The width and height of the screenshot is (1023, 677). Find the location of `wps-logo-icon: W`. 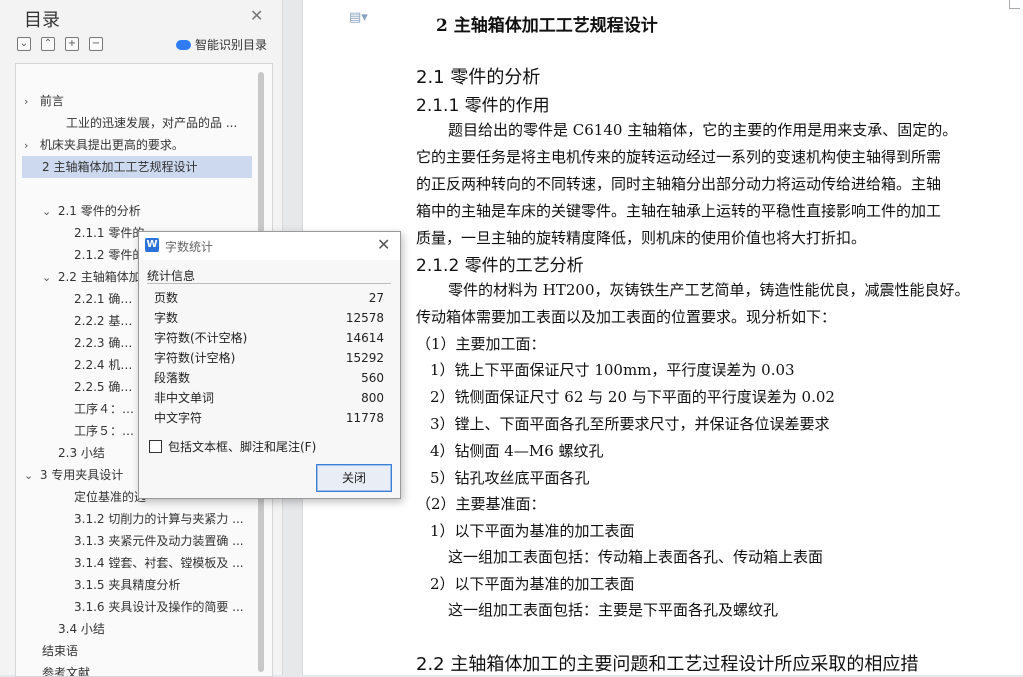

wps-logo-icon: W is located at coordinates (152, 245).